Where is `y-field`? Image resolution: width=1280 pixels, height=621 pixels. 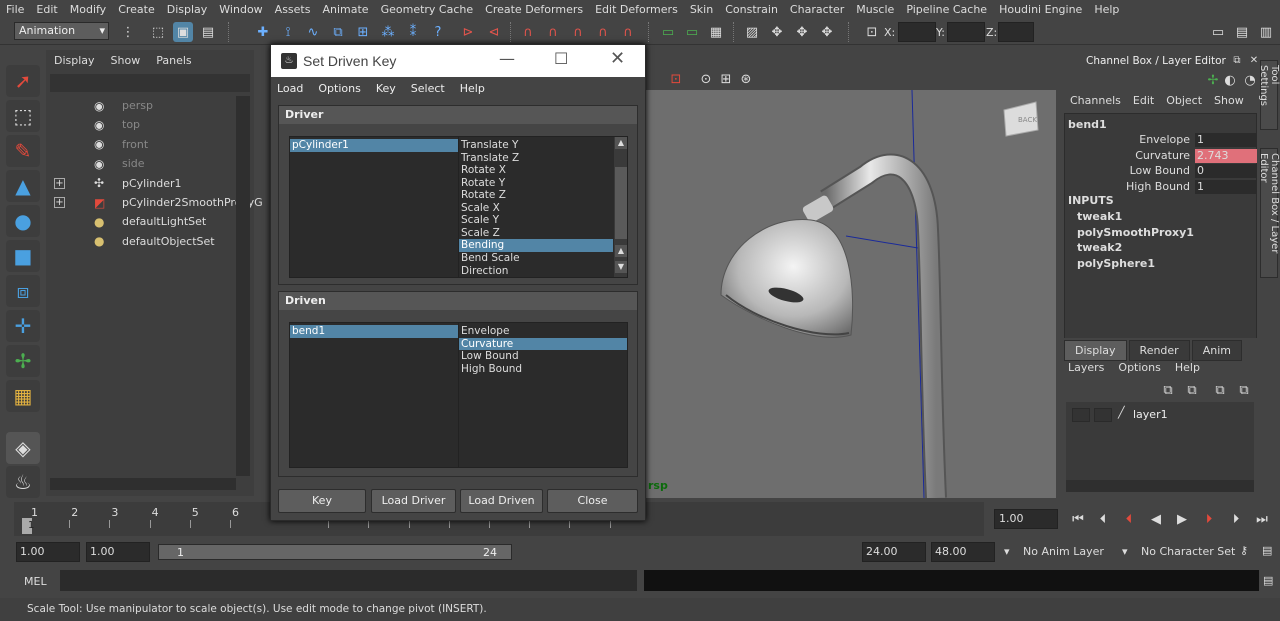
y-field is located at coordinates (966, 32).